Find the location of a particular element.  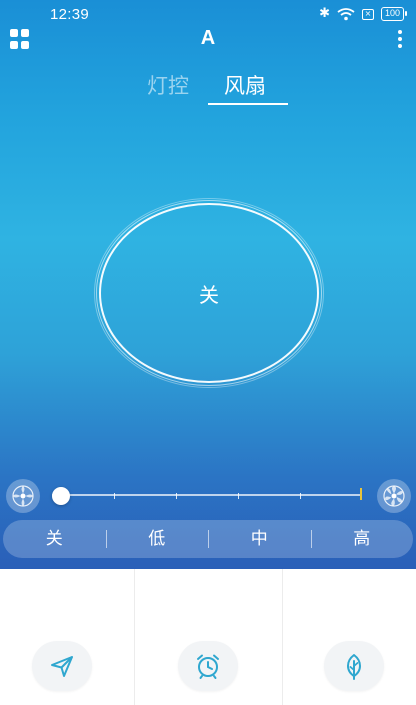

battery-icon: 100 is located at coordinates (394, 14).